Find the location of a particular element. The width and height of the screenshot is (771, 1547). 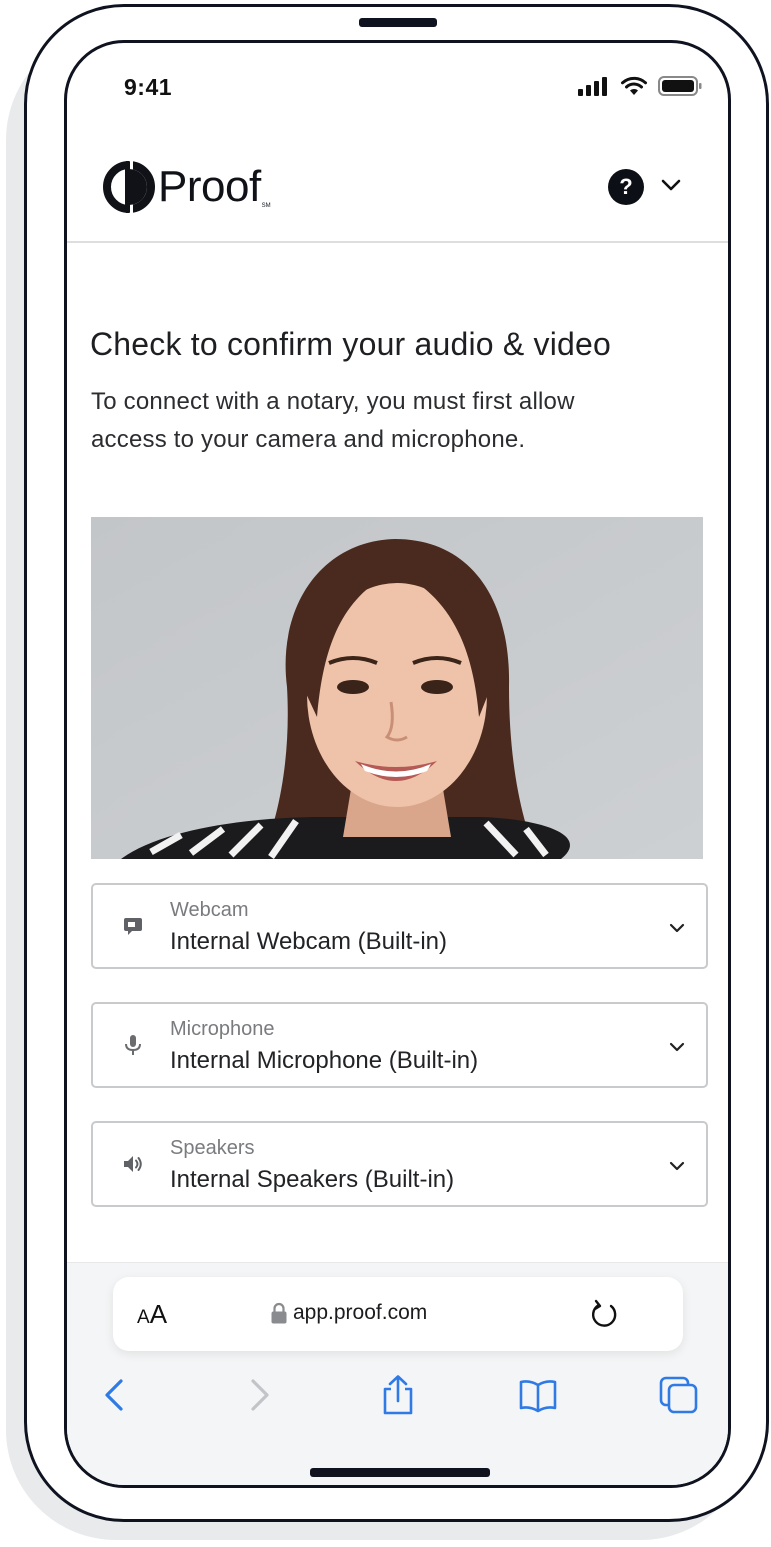

url-text: app.proof.com is located at coordinates (360, 1312).